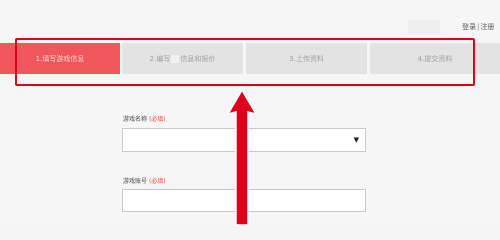 This screenshot has width=500, height=240. Describe the element at coordinates (135, 119) in the screenshot. I see `game-name-label-text: 游戏名称` at that location.